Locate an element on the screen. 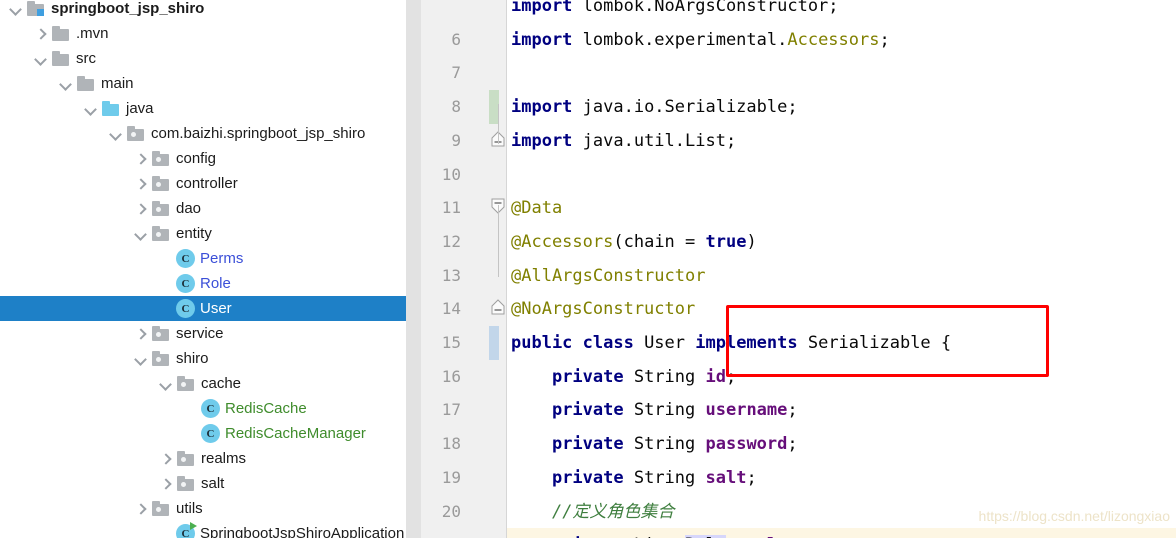 This screenshot has height=538, width=1176. module-folder-icon is located at coordinates (36, 8).